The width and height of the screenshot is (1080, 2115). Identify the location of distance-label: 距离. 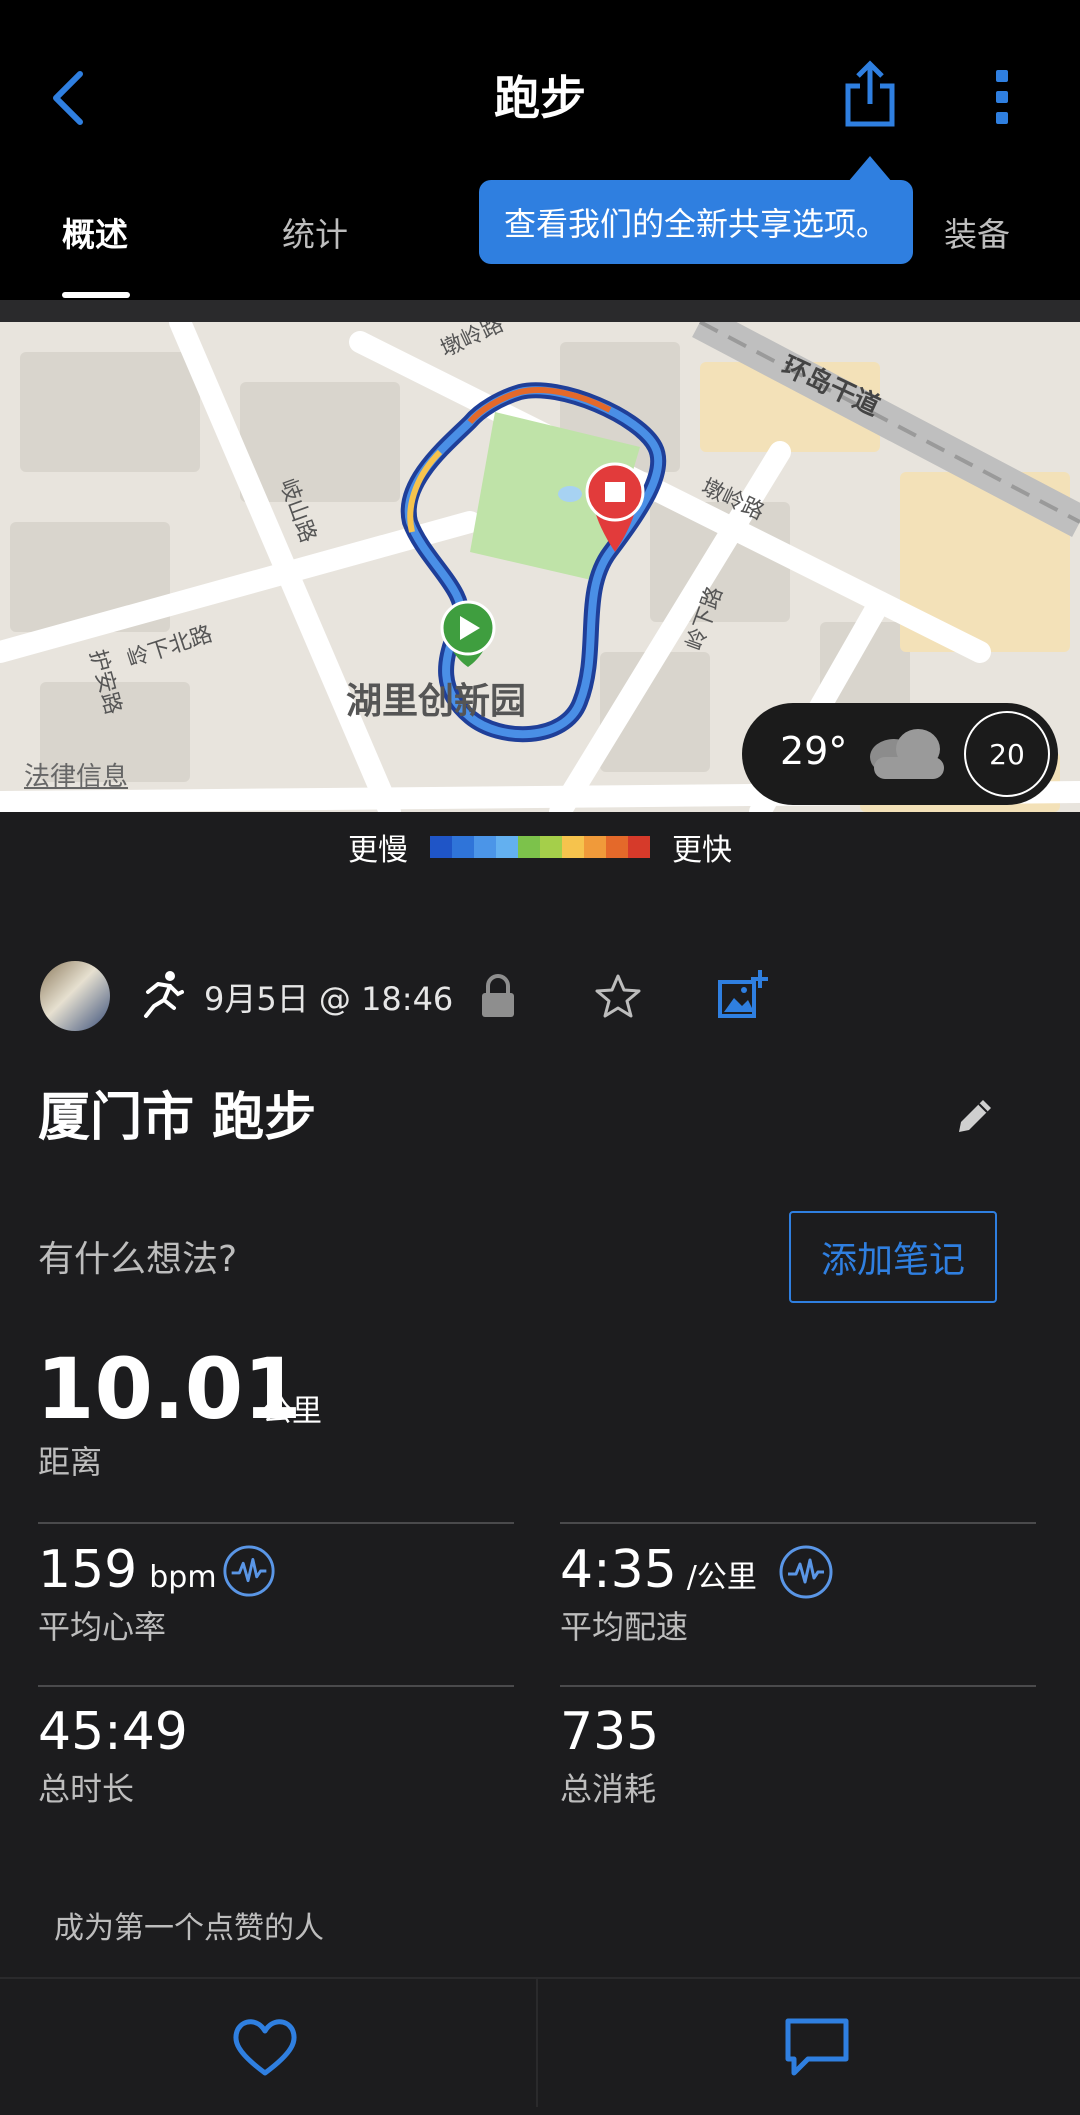
(70, 1462).